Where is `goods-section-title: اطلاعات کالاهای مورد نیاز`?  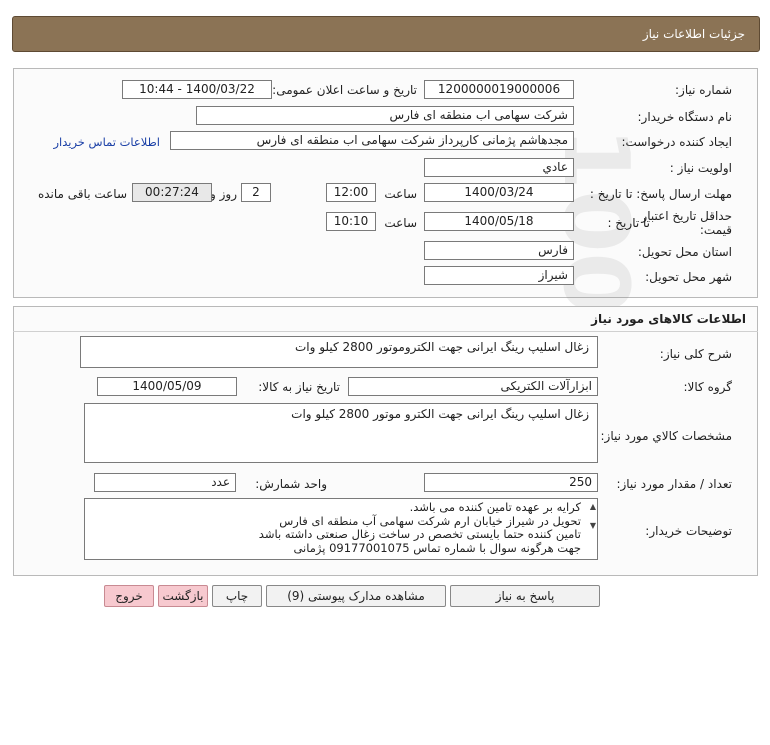
goods-section-title: اطلاعات کالاهای مورد نیاز is located at coordinates (668, 319).